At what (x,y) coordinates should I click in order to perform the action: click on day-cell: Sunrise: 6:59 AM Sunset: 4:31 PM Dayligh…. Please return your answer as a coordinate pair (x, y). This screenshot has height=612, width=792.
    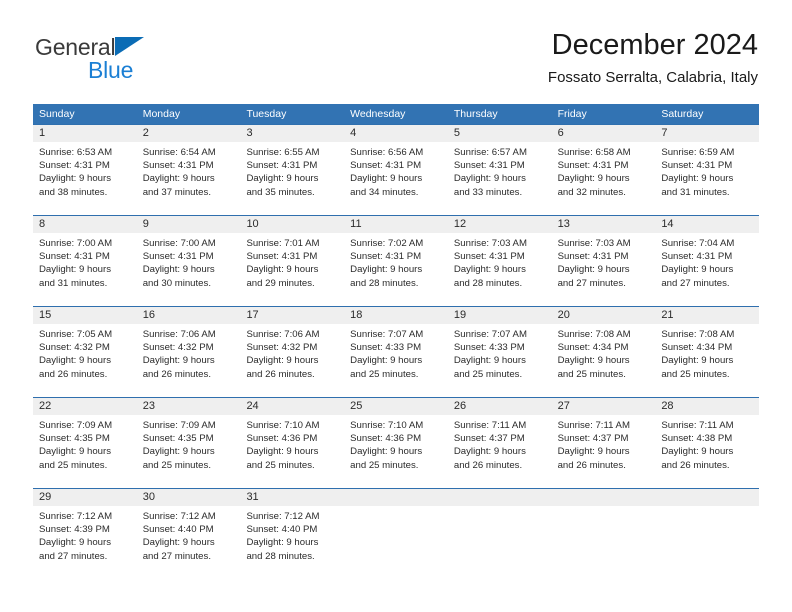
    Looking at the image, I should click on (707, 178).